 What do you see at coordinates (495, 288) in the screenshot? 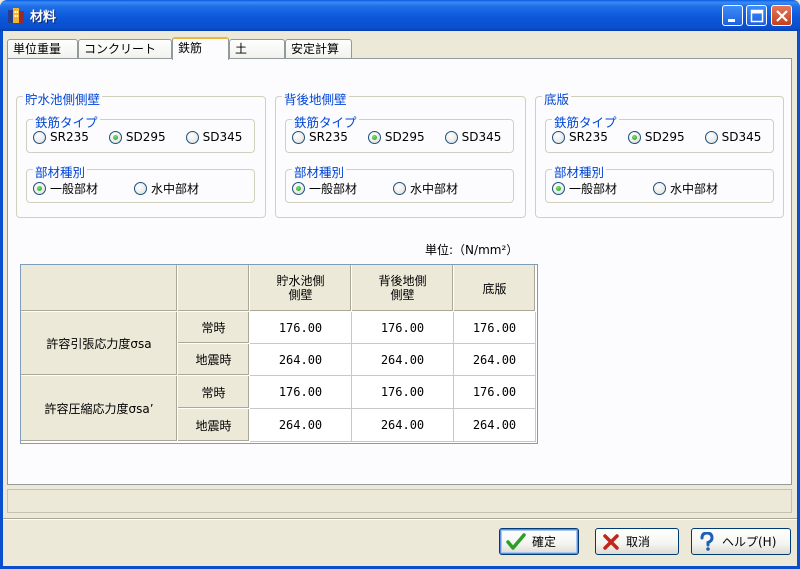
I see `column-header: 底版` at bounding box center [495, 288].